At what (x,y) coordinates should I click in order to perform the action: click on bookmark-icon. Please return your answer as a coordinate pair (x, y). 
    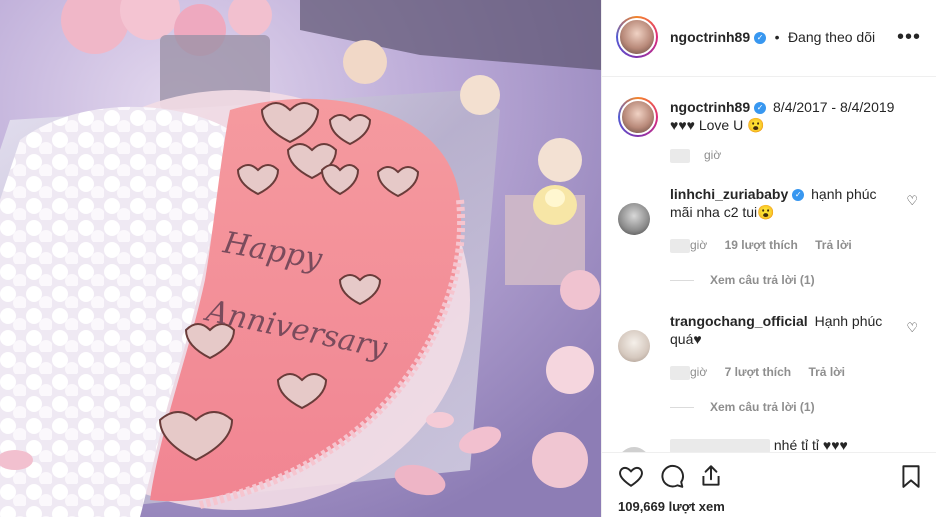
    Looking at the image, I should click on (911, 476).